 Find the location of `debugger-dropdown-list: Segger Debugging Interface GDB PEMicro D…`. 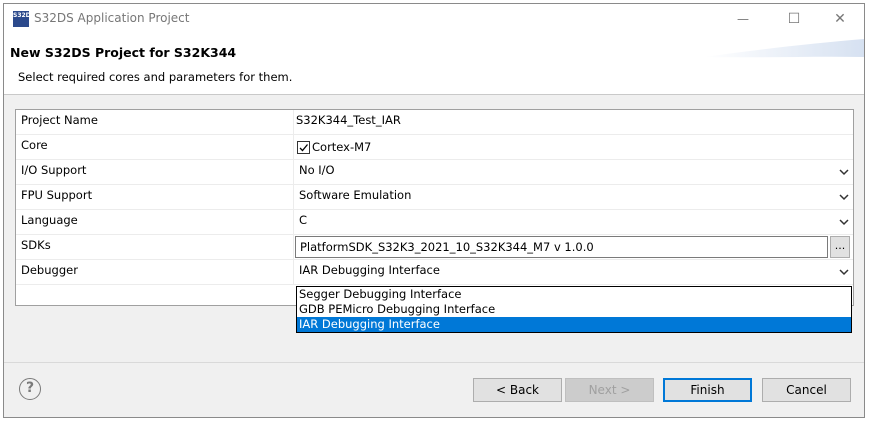

debugger-dropdown-list: Segger Debugging Interface GDB PEMicro D… is located at coordinates (574, 309).